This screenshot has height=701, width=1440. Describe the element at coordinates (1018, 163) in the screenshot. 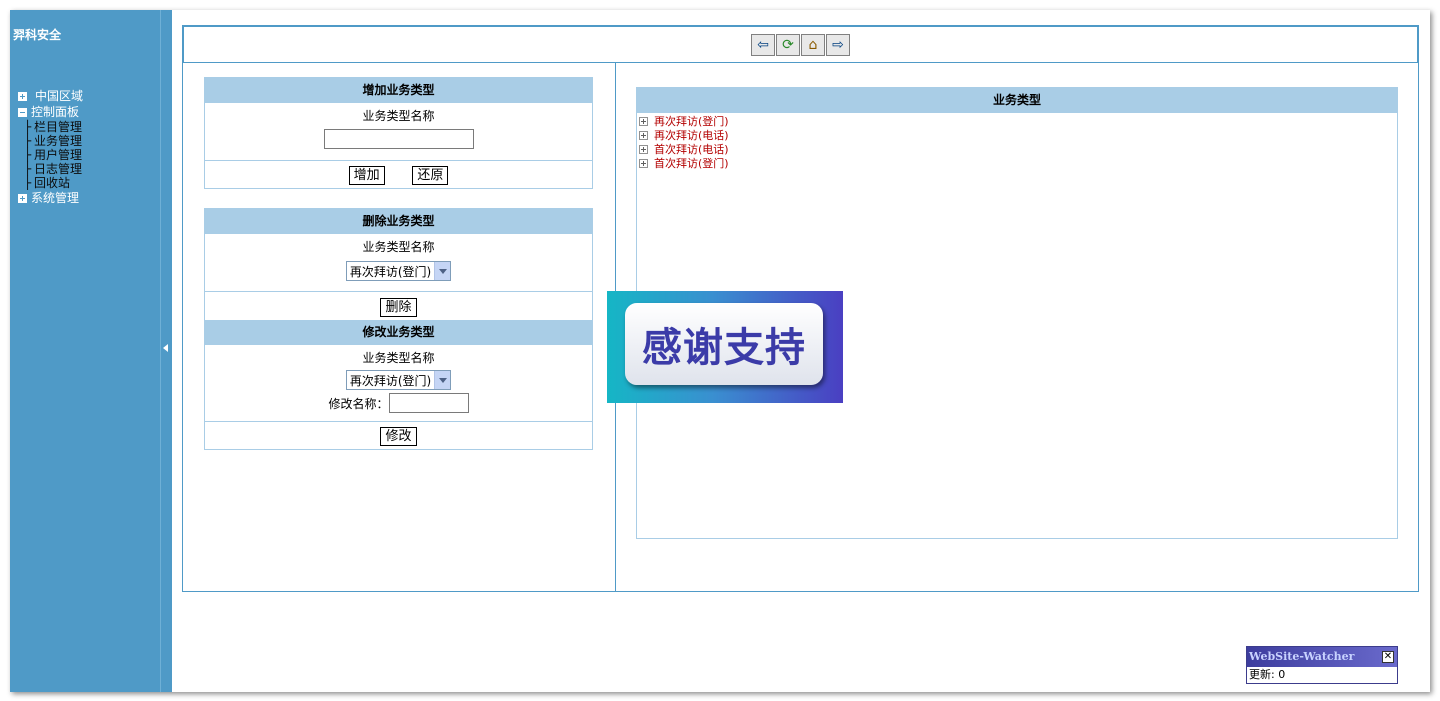

I see `type-item: 首次拜访(登门)` at that location.